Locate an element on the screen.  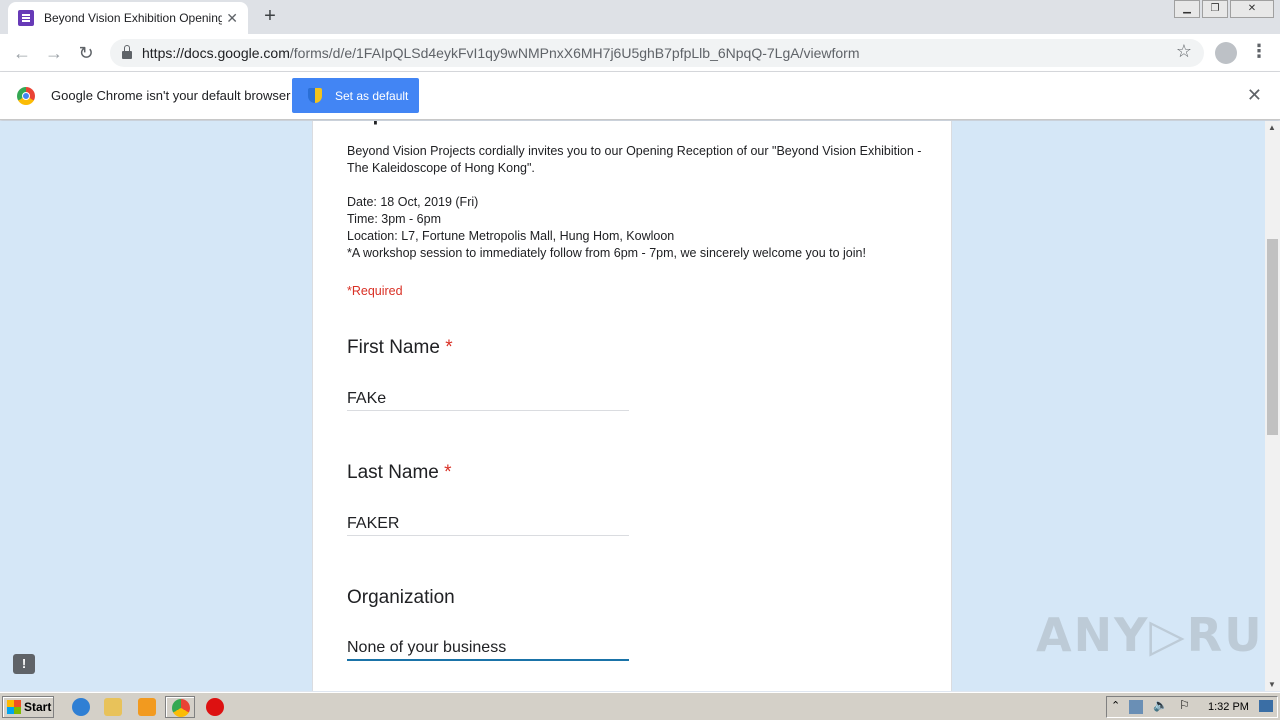
description-line is located at coordinates (637, 185).